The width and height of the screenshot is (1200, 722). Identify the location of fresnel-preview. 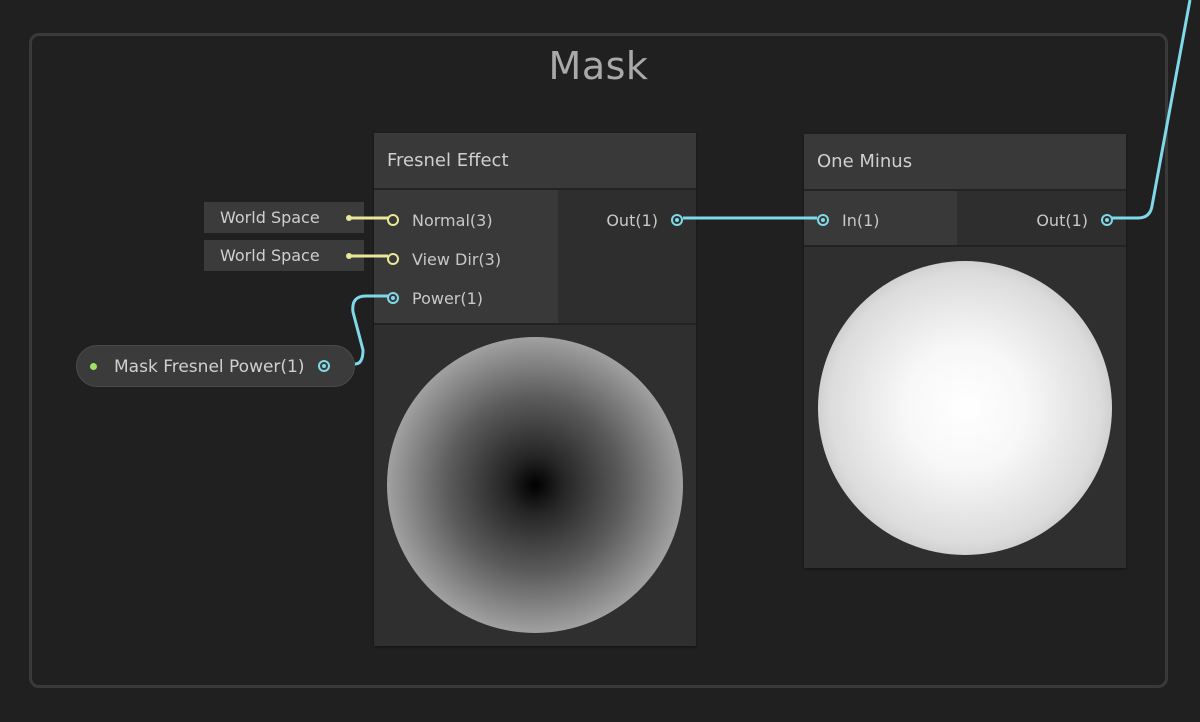
(535, 484).